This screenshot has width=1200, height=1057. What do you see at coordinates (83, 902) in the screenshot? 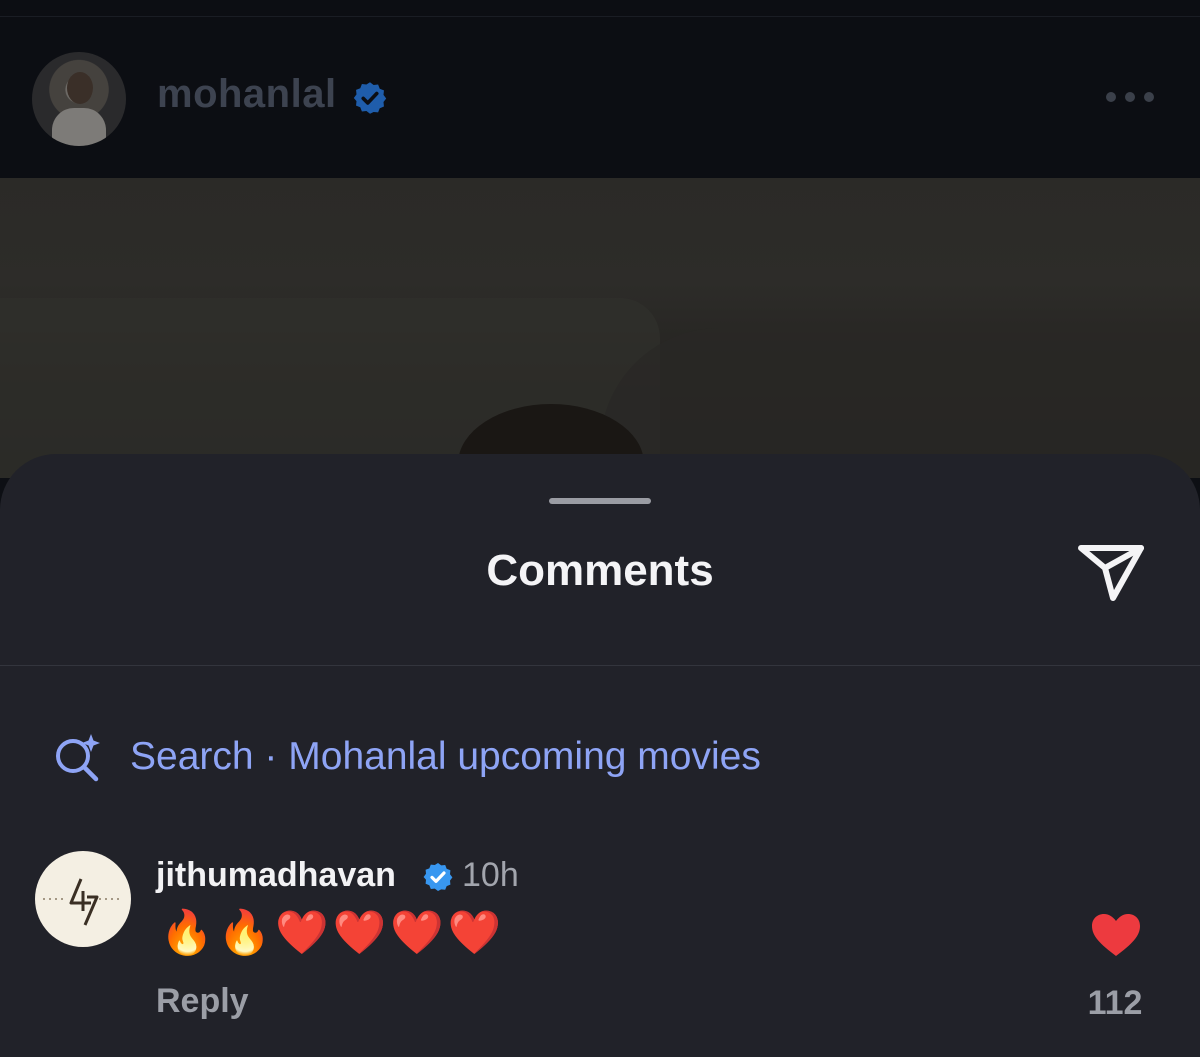
I see `commenter-logo` at bounding box center [83, 902].